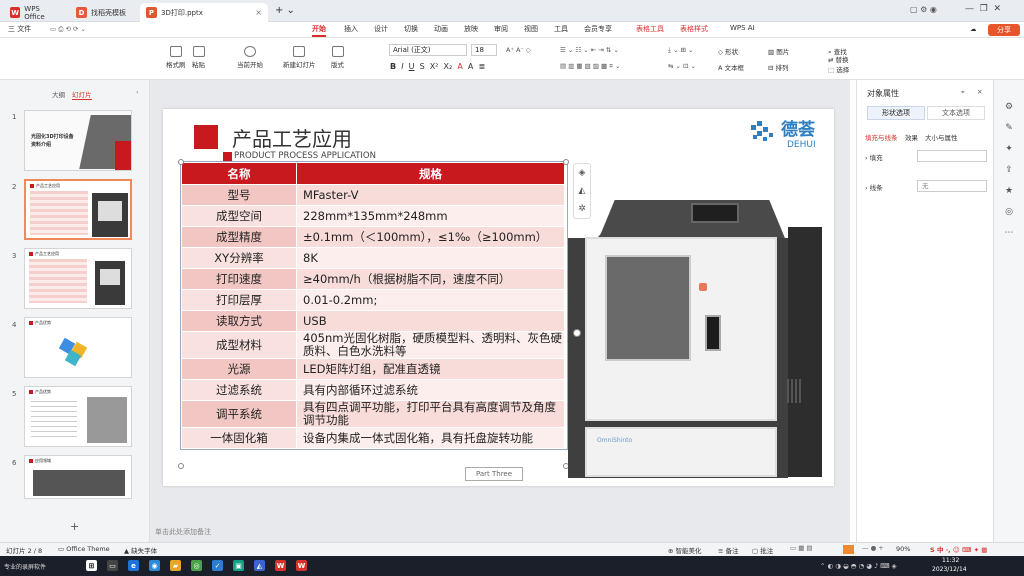 The width and height of the screenshot is (1024, 576). What do you see at coordinates (183, 532) in the screenshot?
I see `notes-placeholder: 单击此处添加备注` at bounding box center [183, 532].